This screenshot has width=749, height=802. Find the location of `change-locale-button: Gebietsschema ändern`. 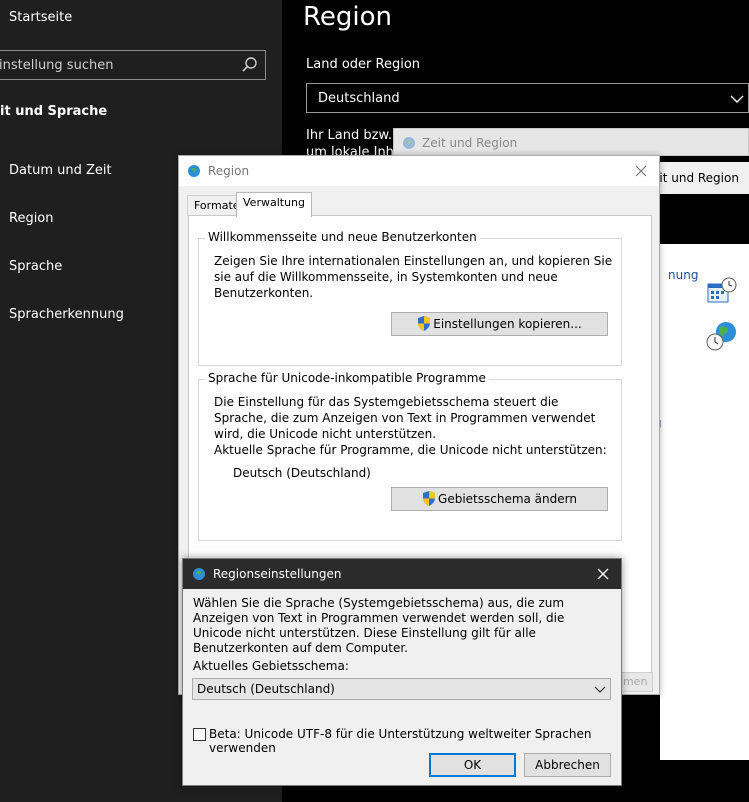

change-locale-button: Gebietsschema ändern is located at coordinates (499, 499).